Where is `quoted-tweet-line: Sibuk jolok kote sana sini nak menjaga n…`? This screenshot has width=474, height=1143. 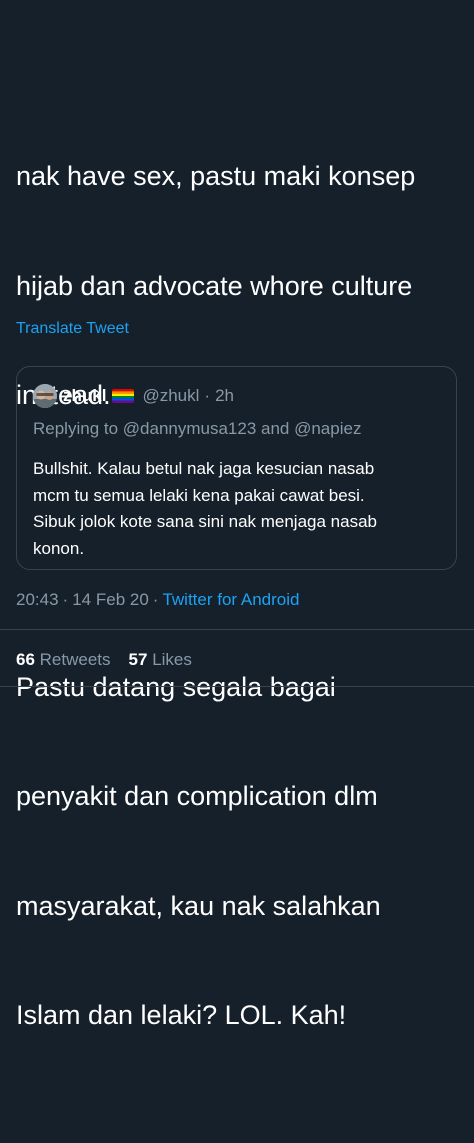
quoted-tweet-line: Sibuk jolok kote sana sini nak menjaga n… is located at coordinates (205, 521).